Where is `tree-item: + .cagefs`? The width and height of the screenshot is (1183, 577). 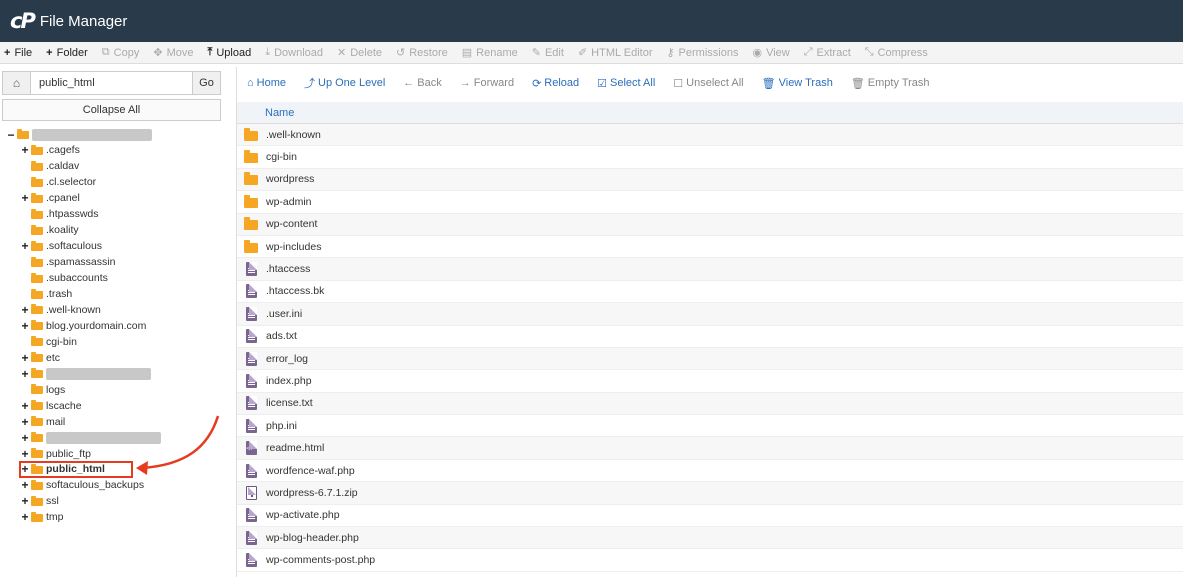
tree-item: + .cagefs is located at coordinates (49, 150).